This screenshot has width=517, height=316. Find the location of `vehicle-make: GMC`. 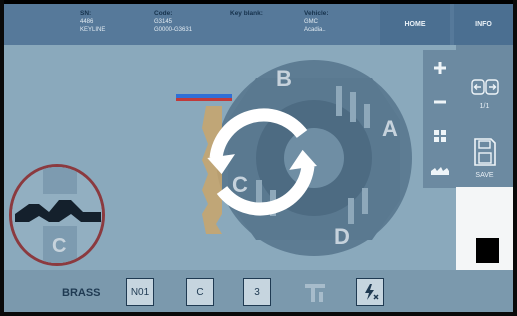

vehicle-make: GMC is located at coordinates (311, 22).